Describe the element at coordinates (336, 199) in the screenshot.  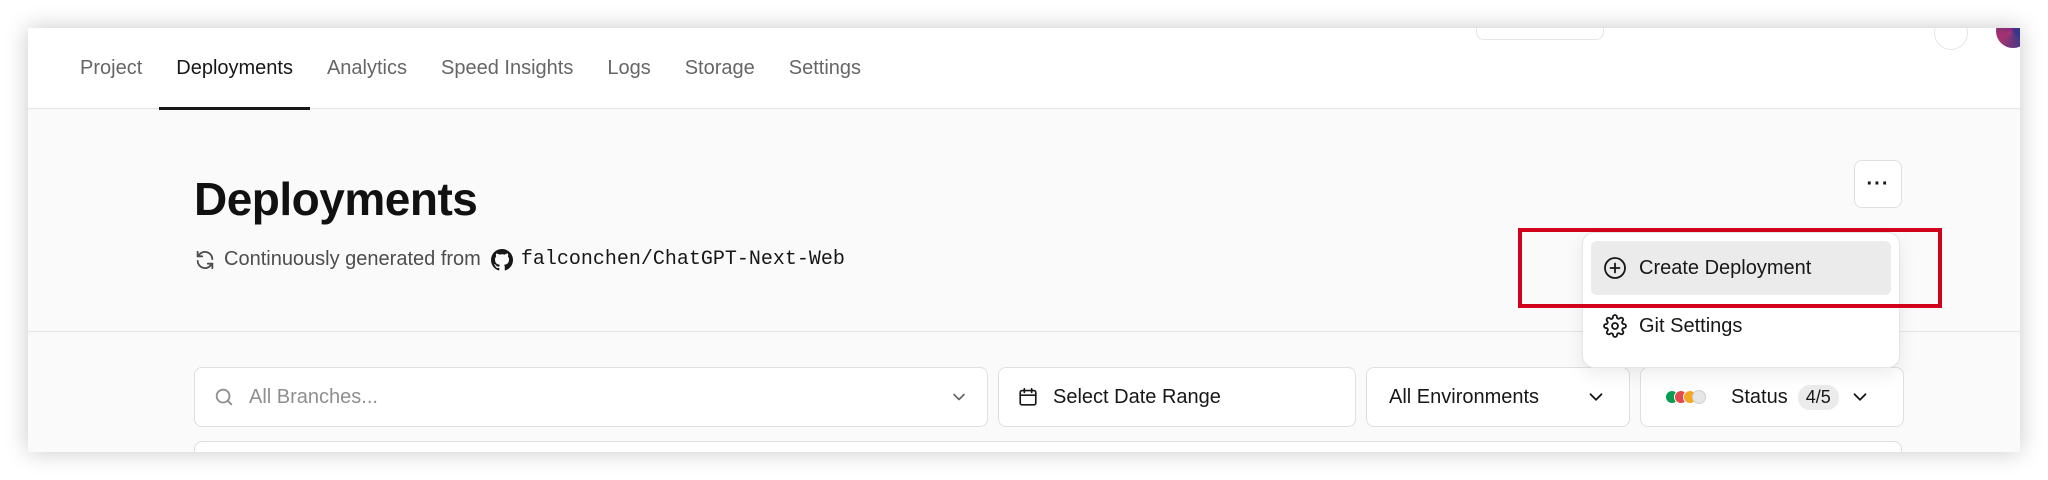
I see `page-title: Deployments` at that location.